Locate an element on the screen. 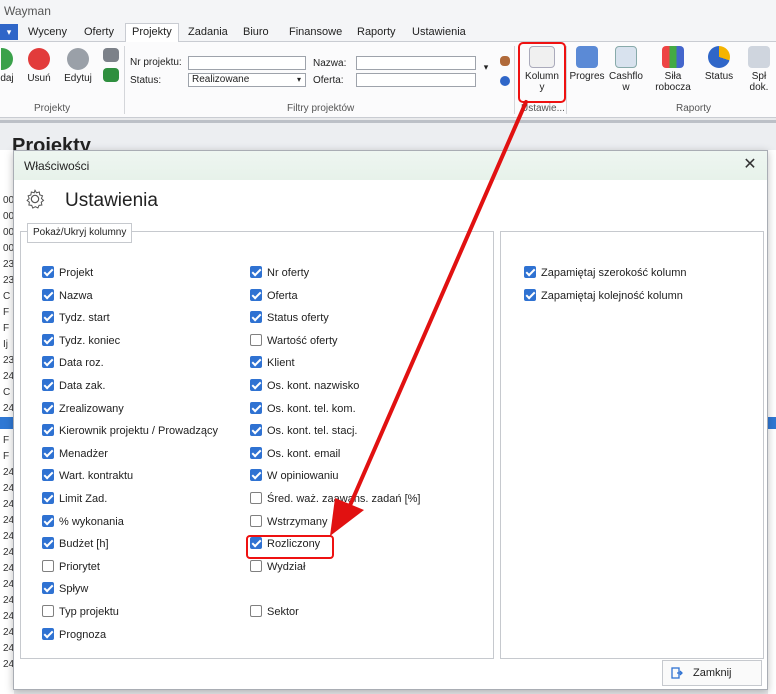 The height and width of the screenshot is (694, 776). checkbox-zapamiętaj-szerokość-kolumn: Zapamiętaj szerokość kolumn is located at coordinates (605, 273).